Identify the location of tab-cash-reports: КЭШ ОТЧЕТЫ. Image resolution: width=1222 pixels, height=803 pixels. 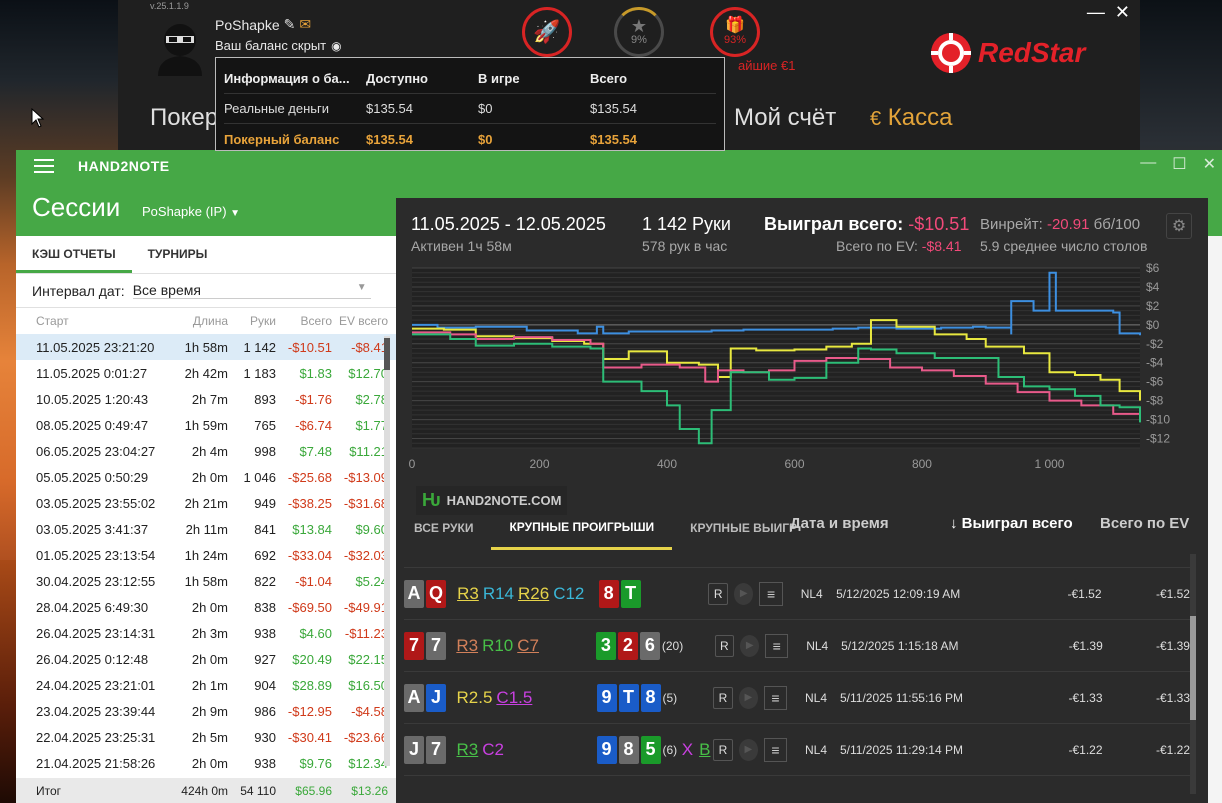
(74, 254).